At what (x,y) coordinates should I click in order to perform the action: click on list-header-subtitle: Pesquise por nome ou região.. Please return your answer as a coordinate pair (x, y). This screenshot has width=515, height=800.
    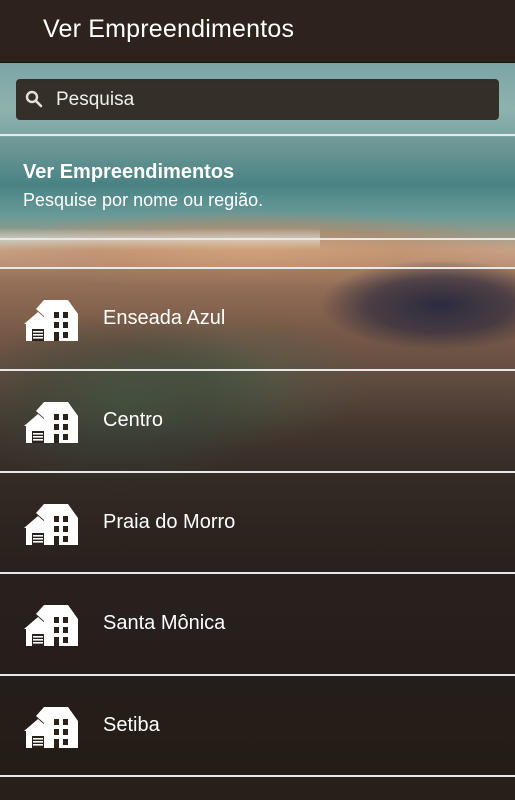
    Looking at the image, I should click on (143, 200).